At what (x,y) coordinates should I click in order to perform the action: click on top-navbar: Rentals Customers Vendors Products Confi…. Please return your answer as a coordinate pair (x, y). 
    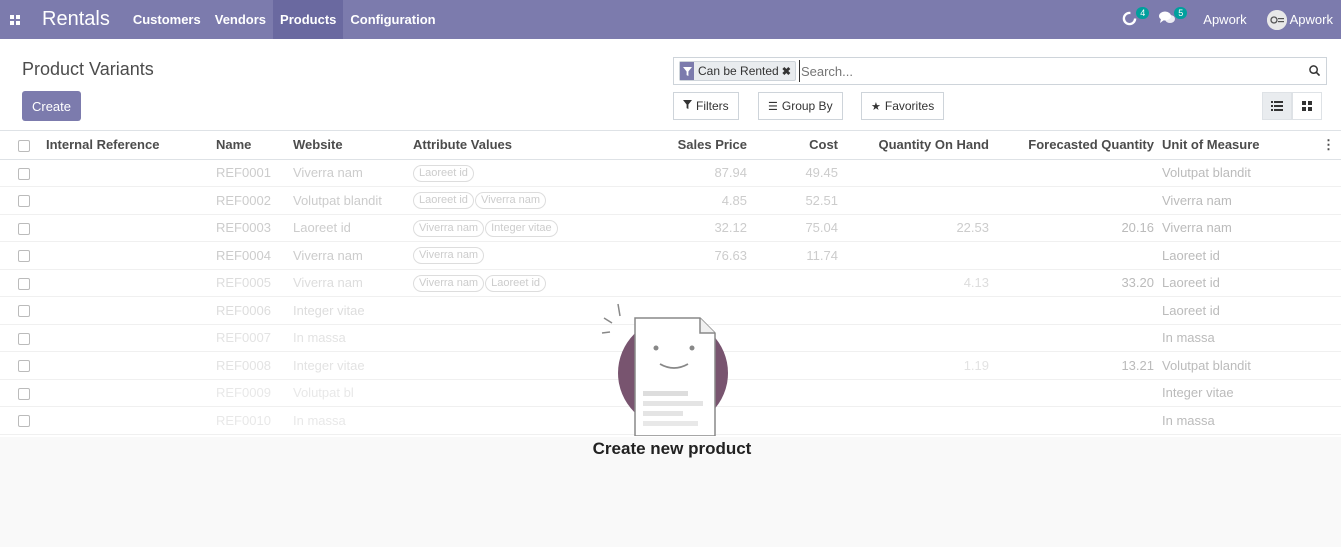
    Looking at the image, I should click on (670, 19).